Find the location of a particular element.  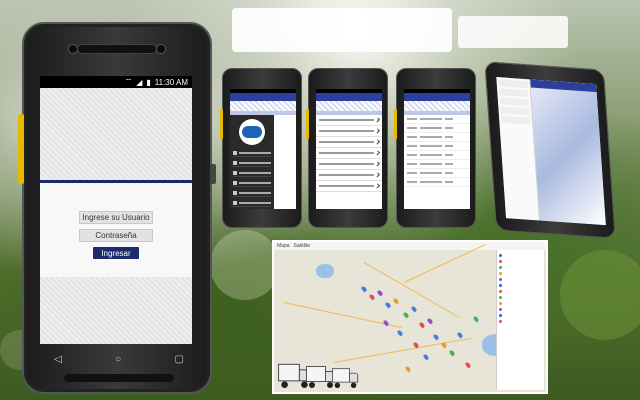

company-logo is located at coordinates (252, 132).